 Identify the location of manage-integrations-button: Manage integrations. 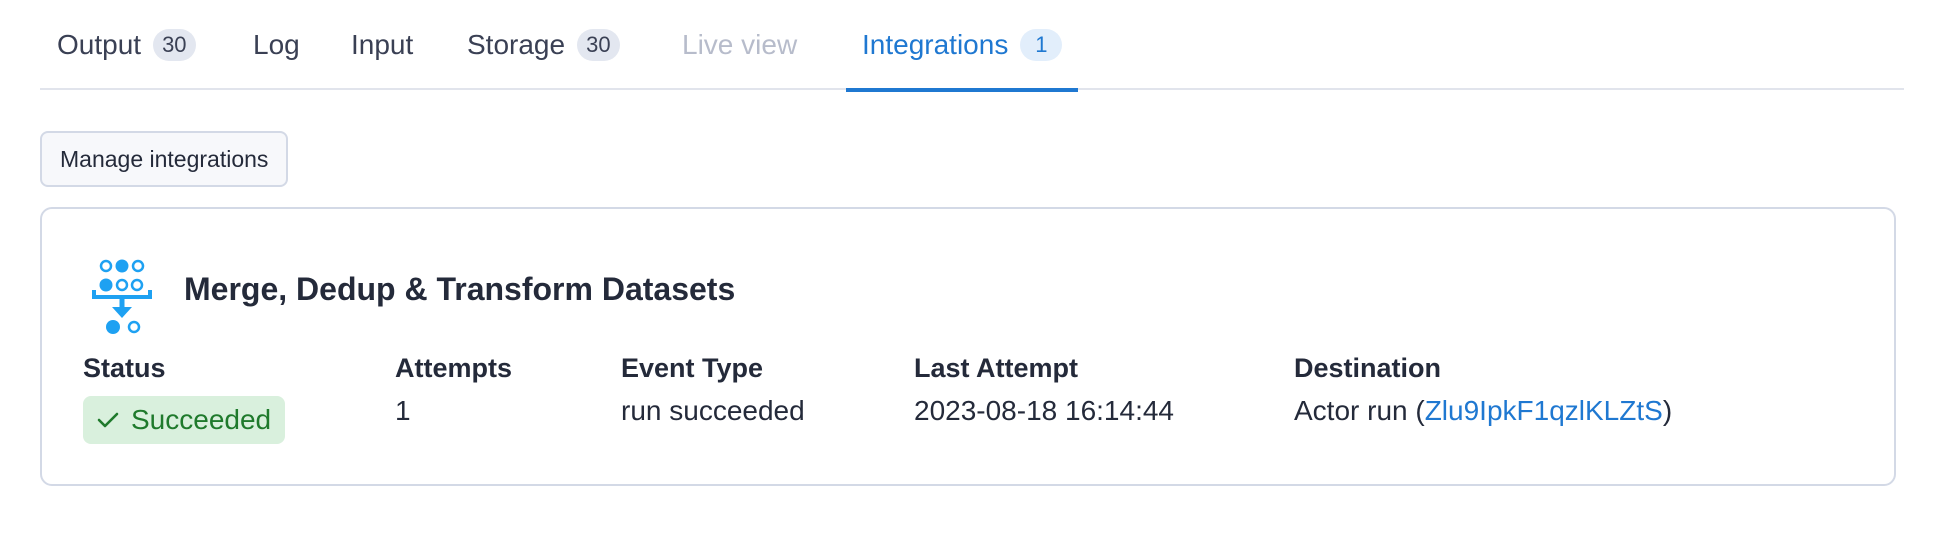
(164, 159).